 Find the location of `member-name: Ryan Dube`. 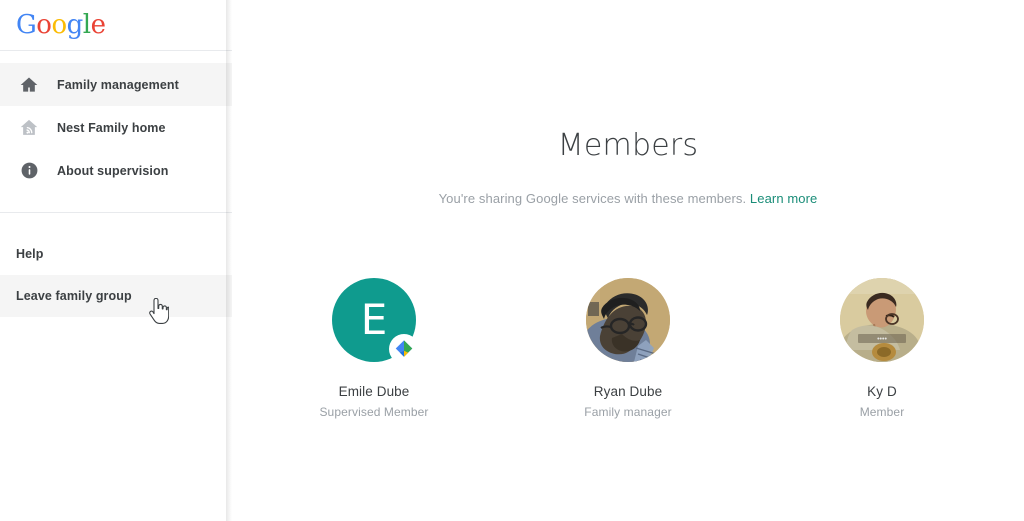

member-name: Ryan Dube is located at coordinates (628, 391).